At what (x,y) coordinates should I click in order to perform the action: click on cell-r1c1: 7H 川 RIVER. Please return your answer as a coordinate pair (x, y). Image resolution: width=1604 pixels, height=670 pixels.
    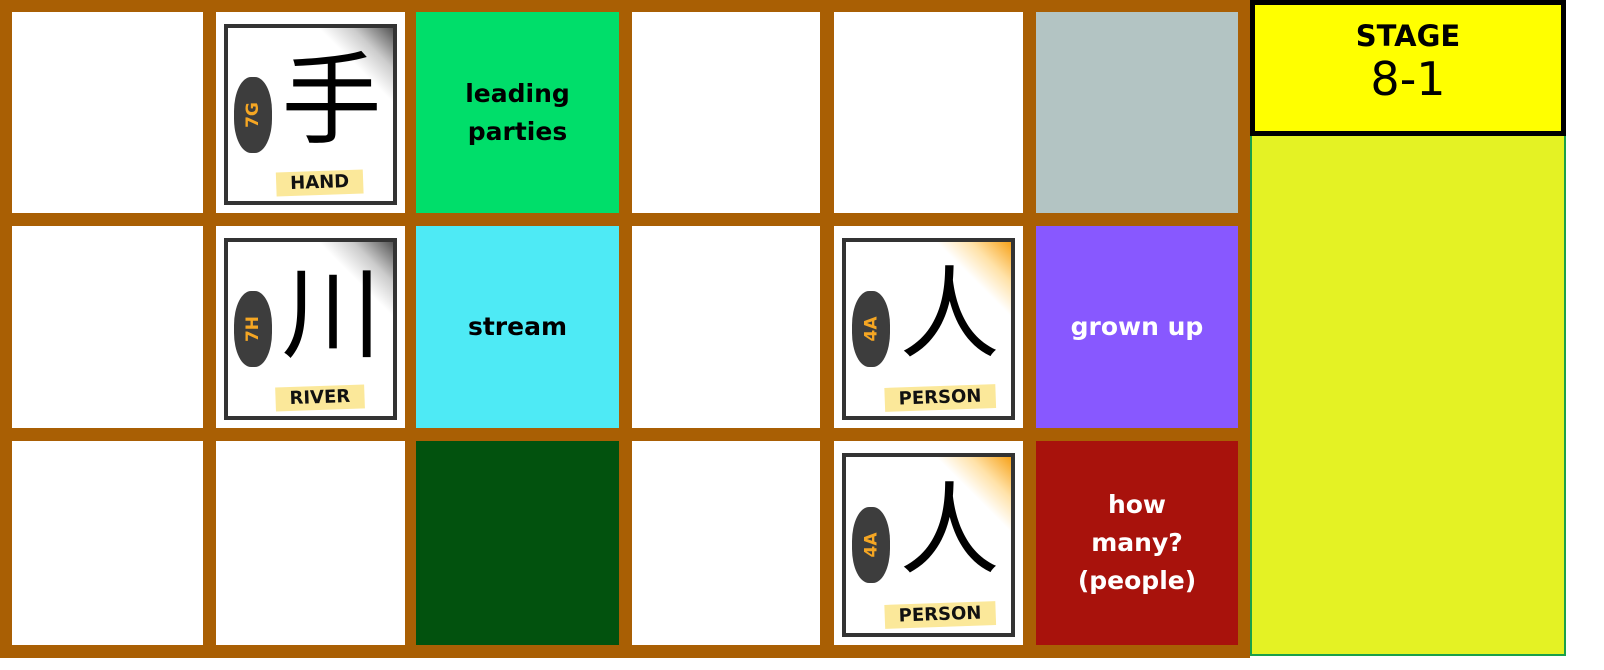
    Looking at the image, I should click on (310, 327).